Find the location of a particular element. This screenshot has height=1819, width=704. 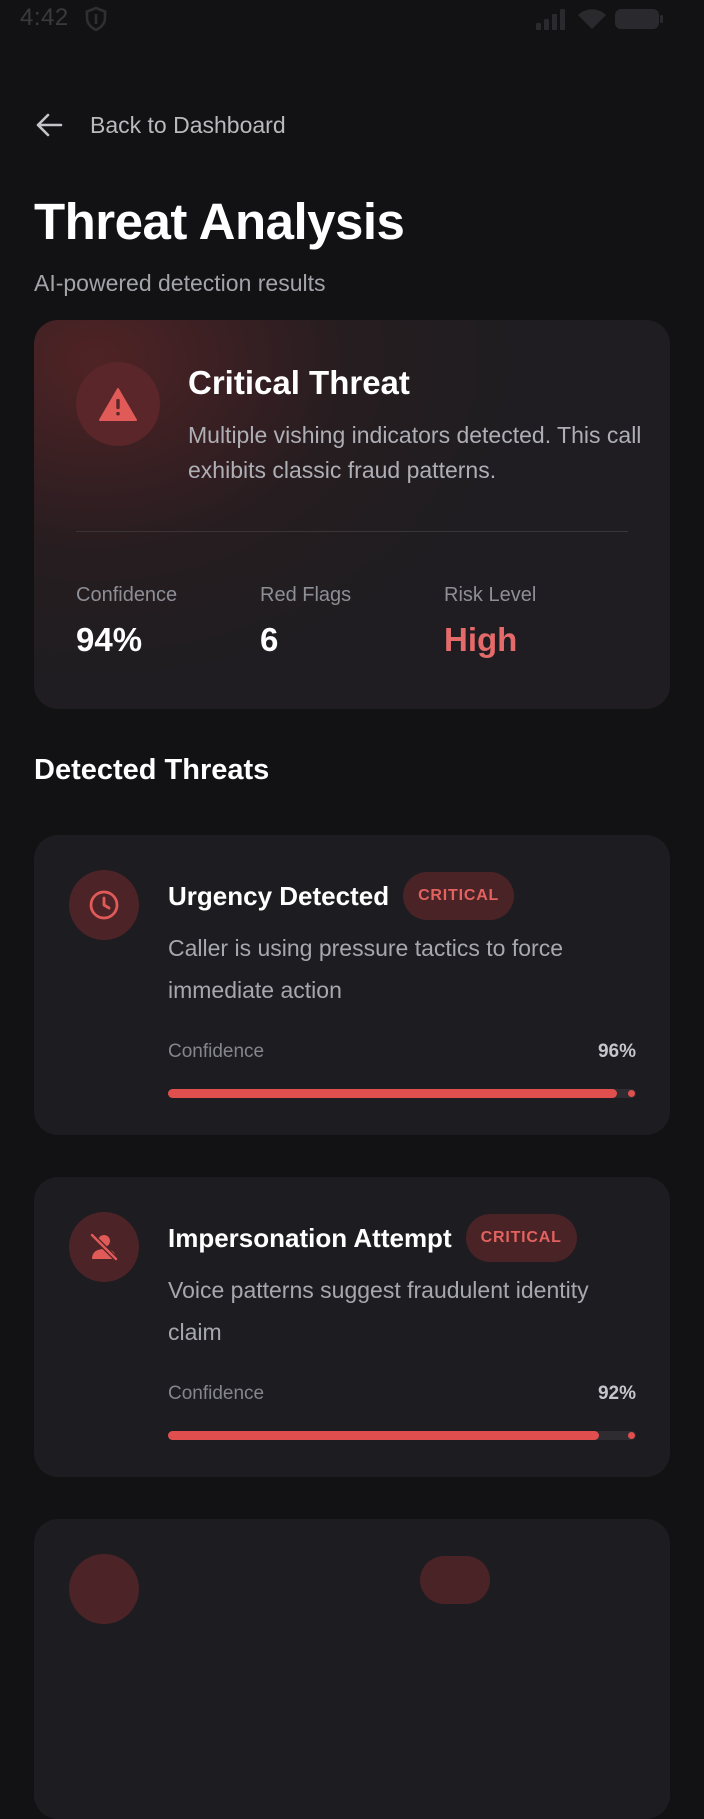

user-off-icon is located at coordinates (104, 1247).